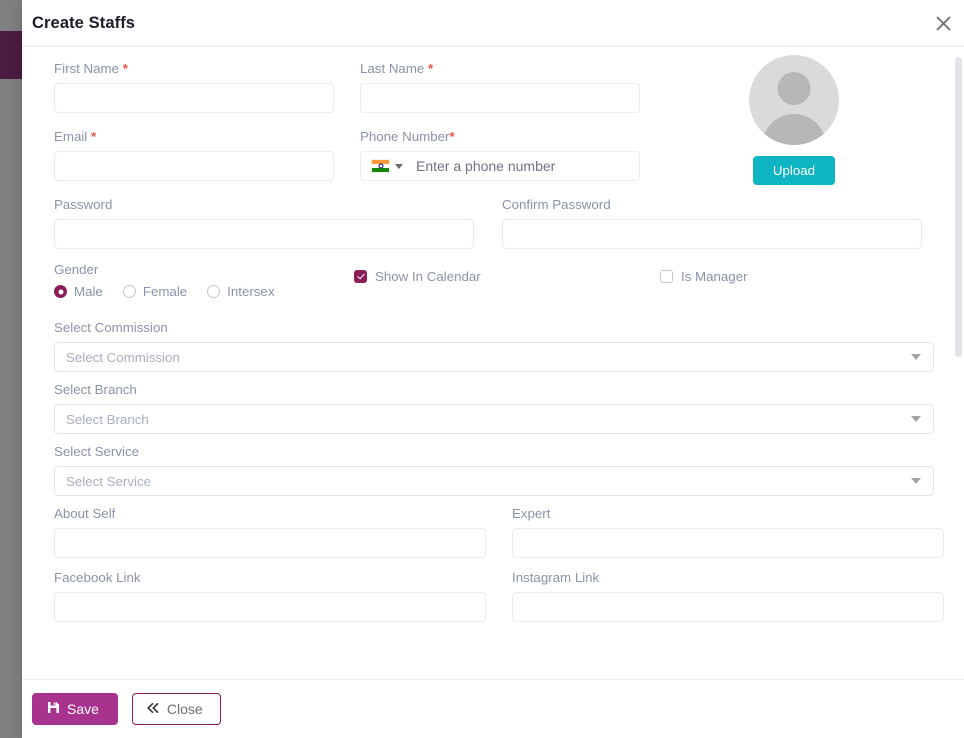 This screenshot has height=738, width=964. What do you see at coordinates (88, 291) in the screenshot?
I see `gender-option-male-label: Male` at bounding box center [88, 291].